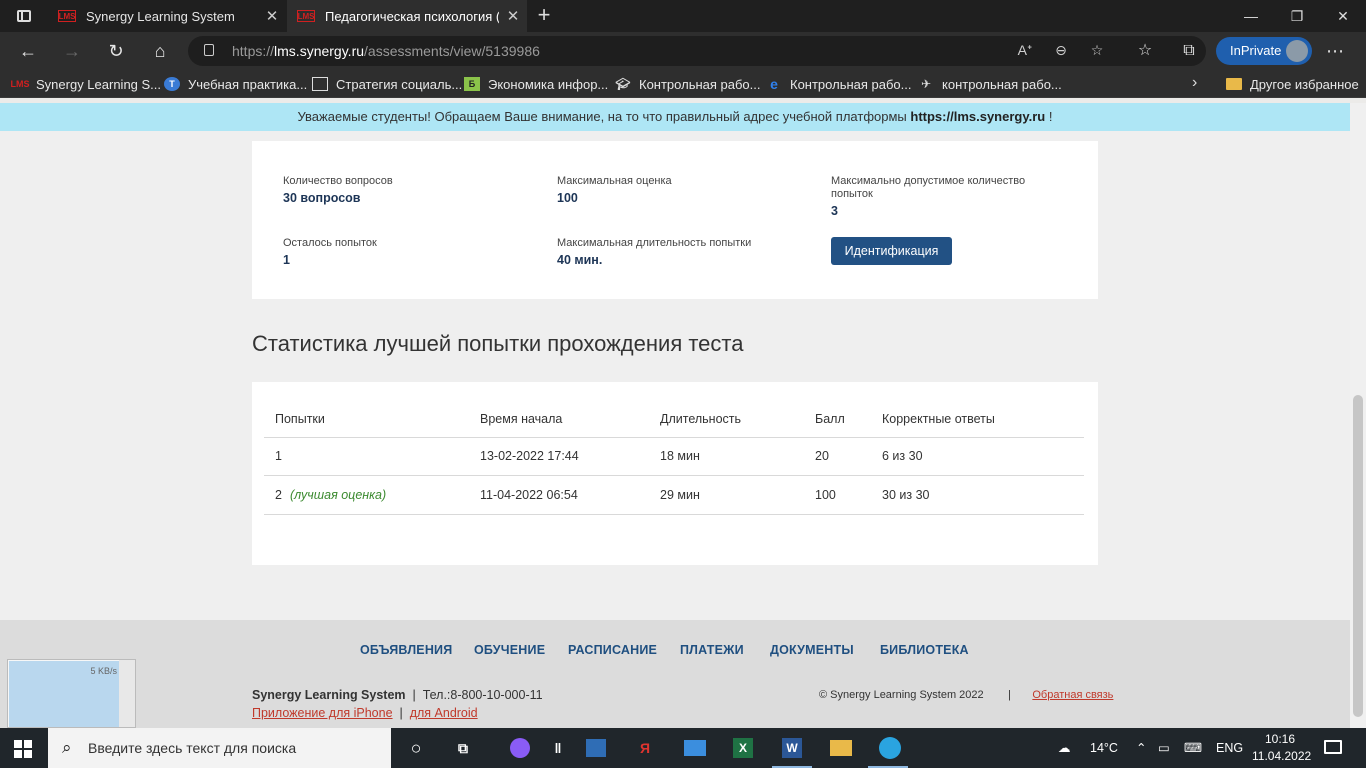 This screenshot has width=1366, height=768. I want to click on max-score: Максимальная оценка 100, so click(614, 190).